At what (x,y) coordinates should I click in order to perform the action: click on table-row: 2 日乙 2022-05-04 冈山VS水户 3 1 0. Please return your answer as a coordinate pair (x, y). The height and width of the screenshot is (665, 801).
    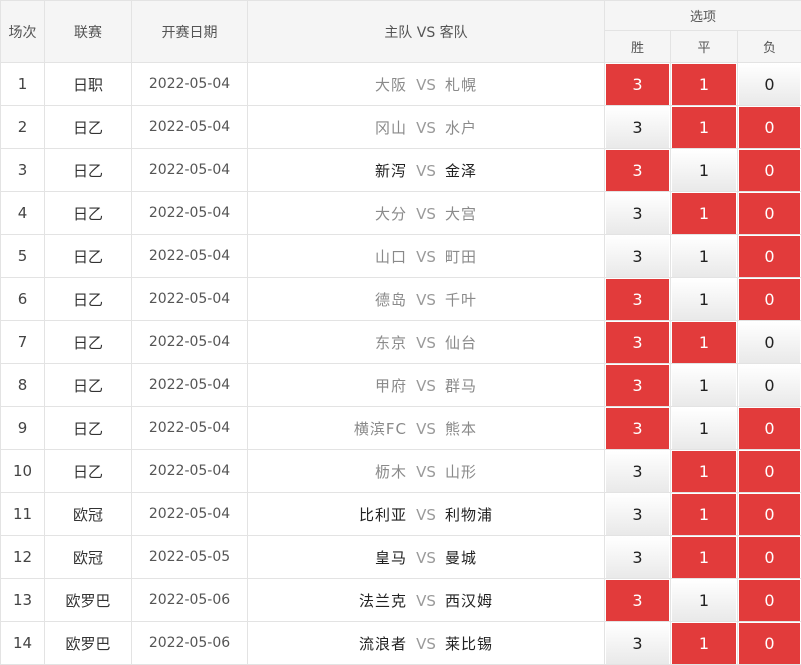
    Looking at the image, I should click on (401, 127).